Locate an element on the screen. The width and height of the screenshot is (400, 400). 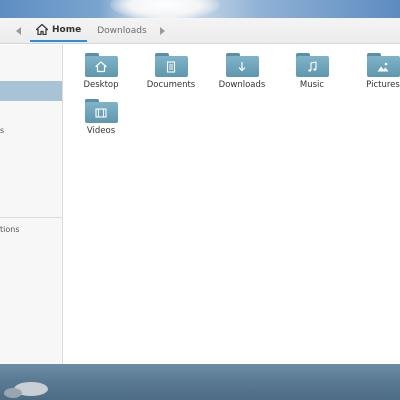
forward-arrow-icon is located at coordinates (162, 31).